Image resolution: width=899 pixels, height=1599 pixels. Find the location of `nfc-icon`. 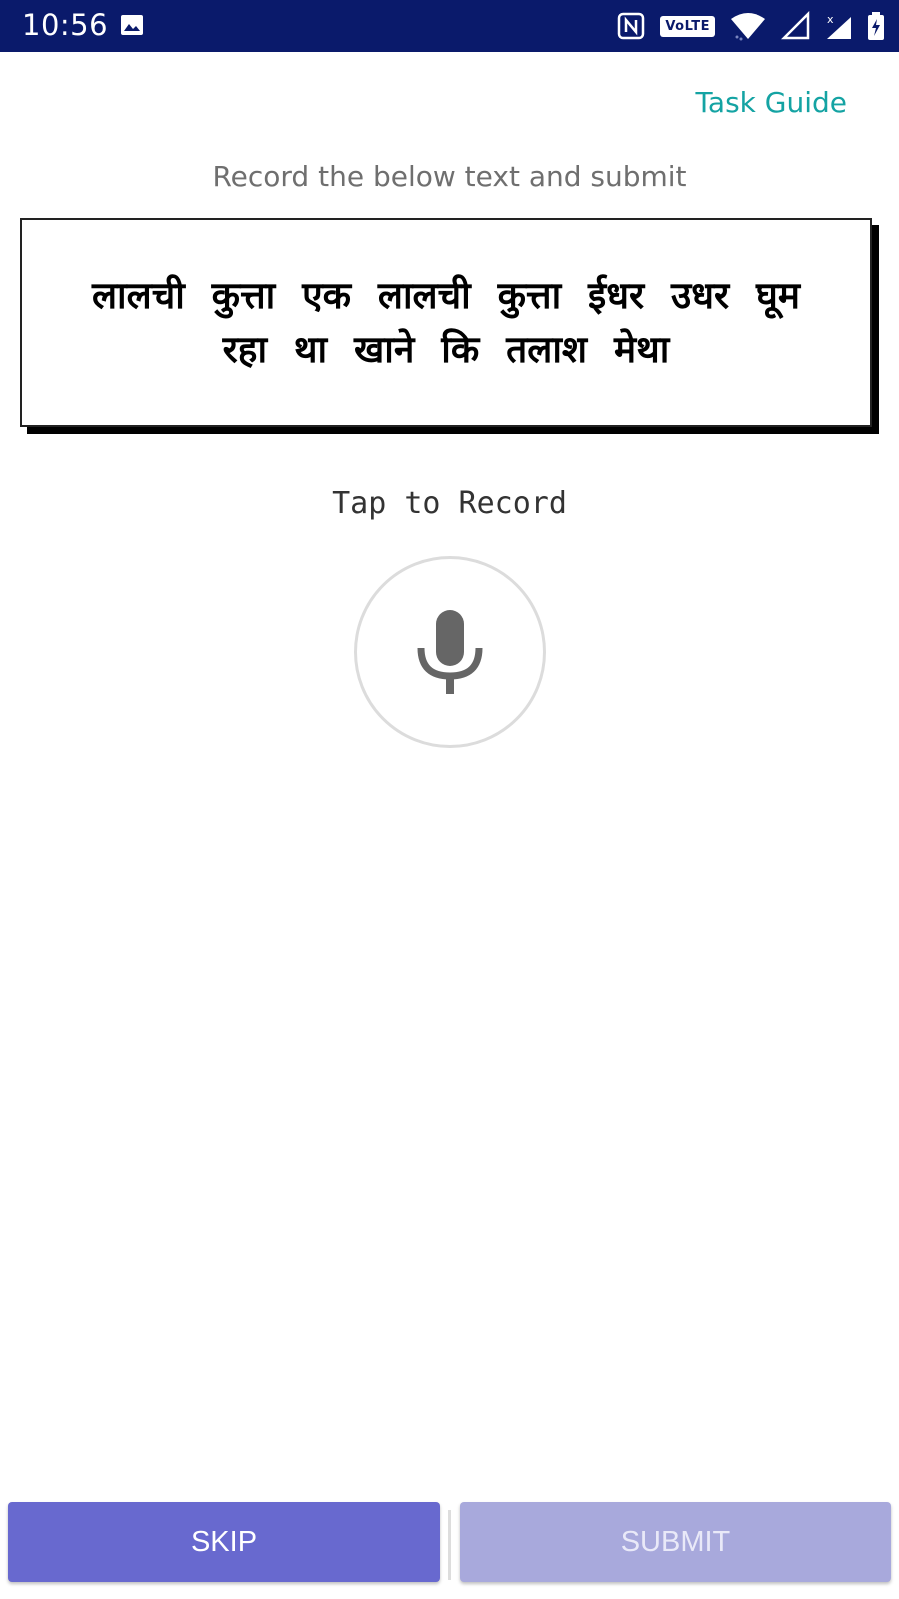

nfc-icon is located at coordinates (631, 26).